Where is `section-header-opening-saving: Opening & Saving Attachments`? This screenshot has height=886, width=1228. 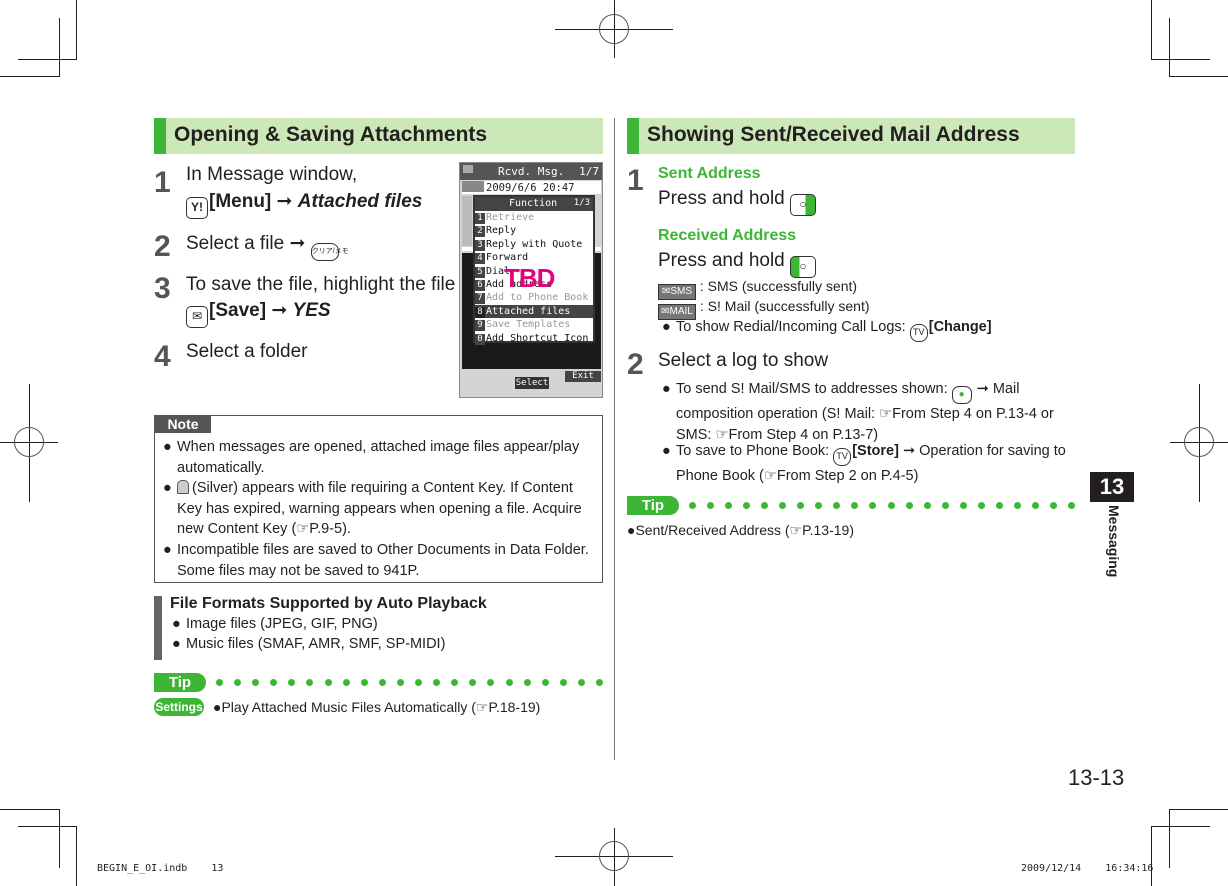 section-header-opening-saving: Opening & Saving Attachments is located at coordinates (378, 136).